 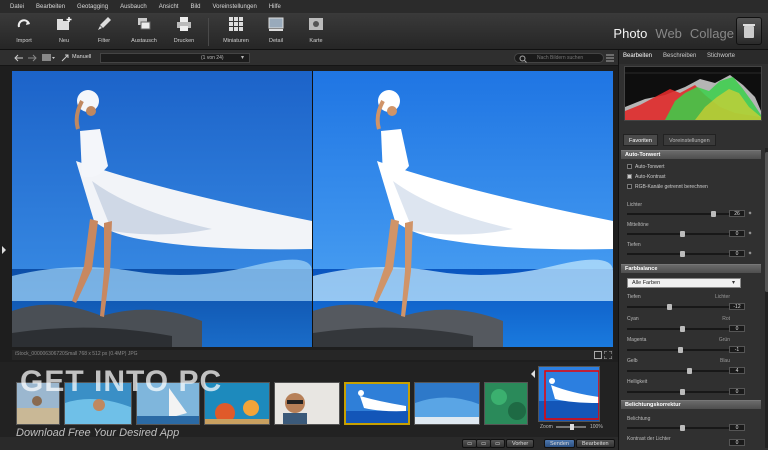 What do you see at coordinates (646, 177) in the screenshot?
I see `checkbox-auto-kontrast: Auto-Kontrast` at bounding box center [646, 177].